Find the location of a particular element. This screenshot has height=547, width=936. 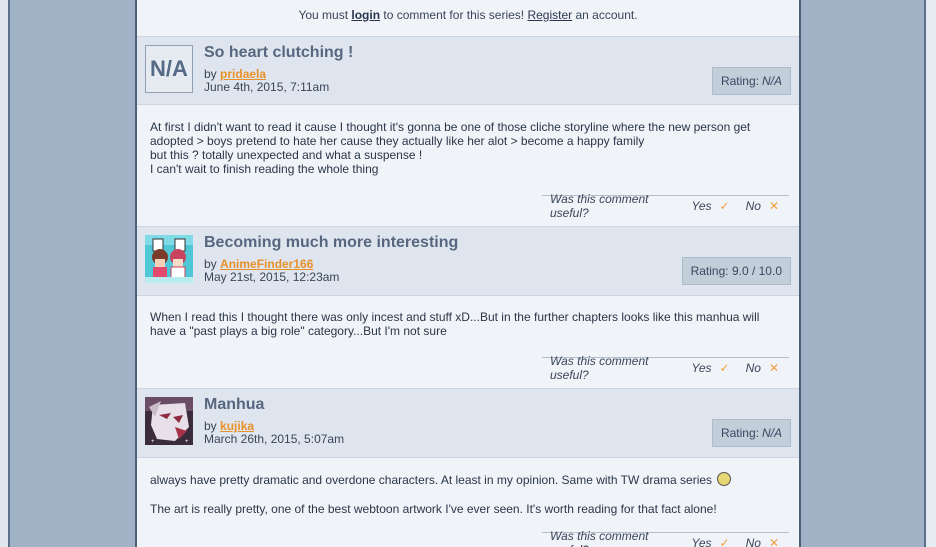

comment-title: So heart clutching ! is located at coordinates (279, 52).